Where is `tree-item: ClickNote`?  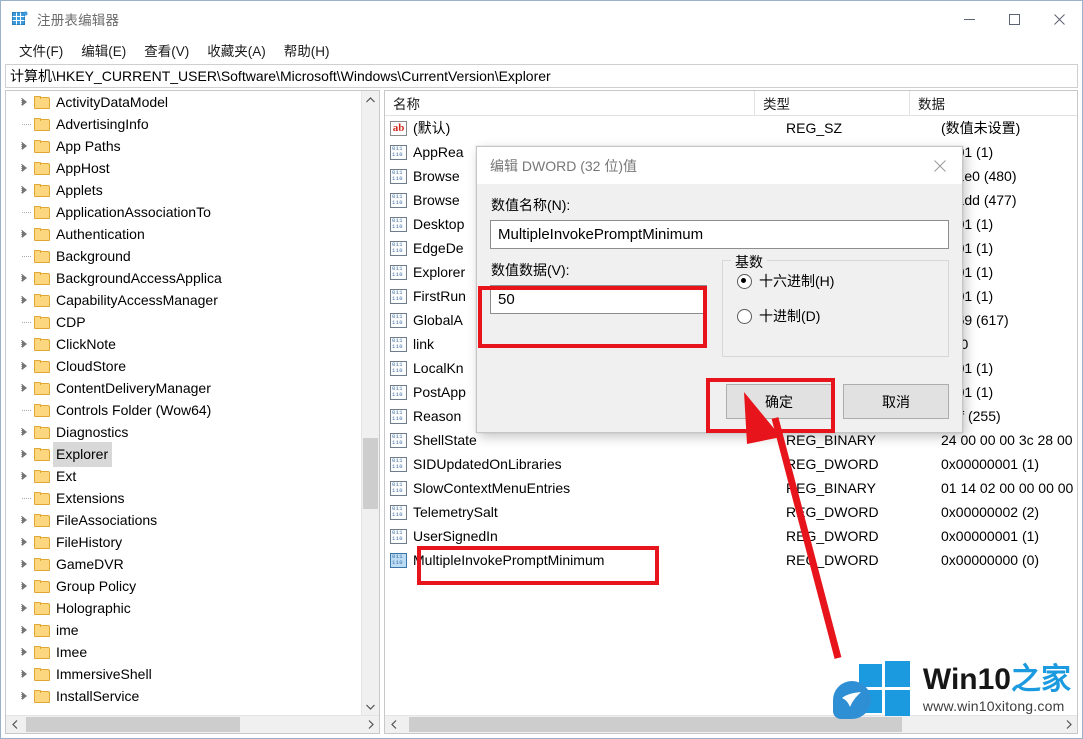
tree-item: ClickNote is located at coordinates (184, 344).